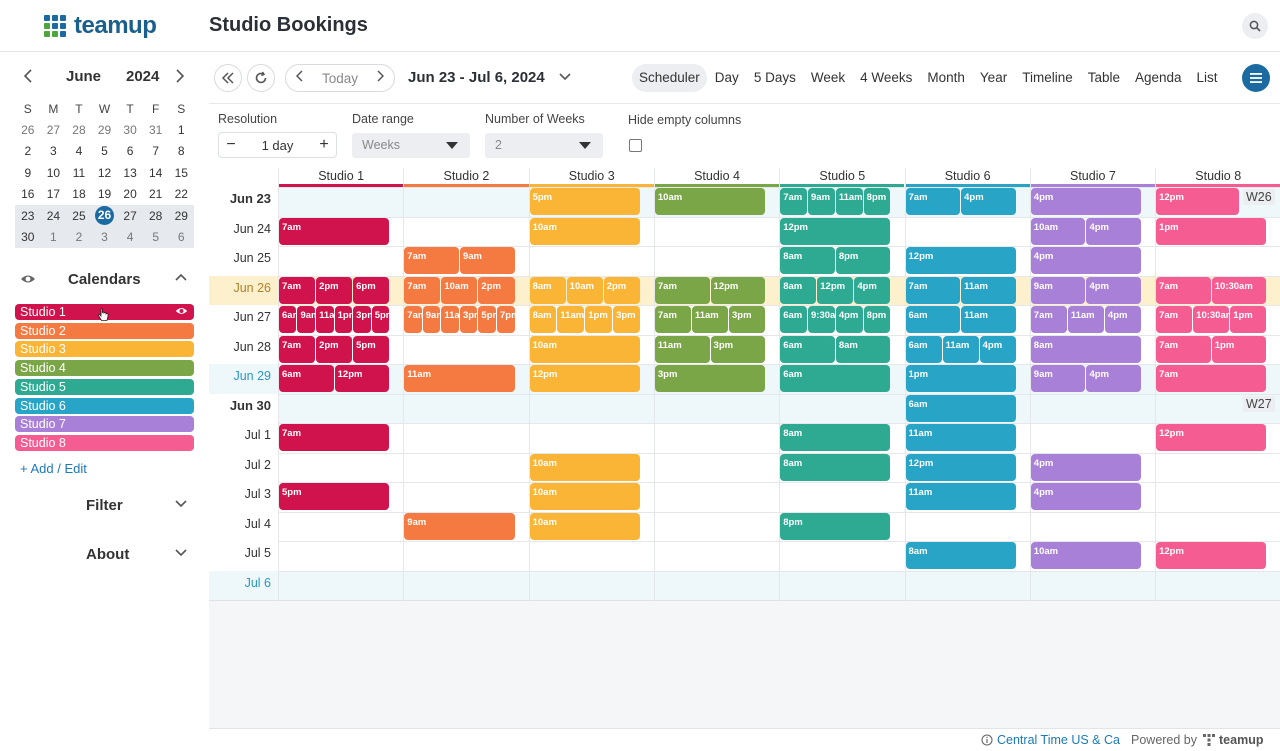 The image size is (1280, 751). Describe the element at coordinates (104, 424) in the screenshot. I see `calendar-item-studio-7: Studio 7` at that location.